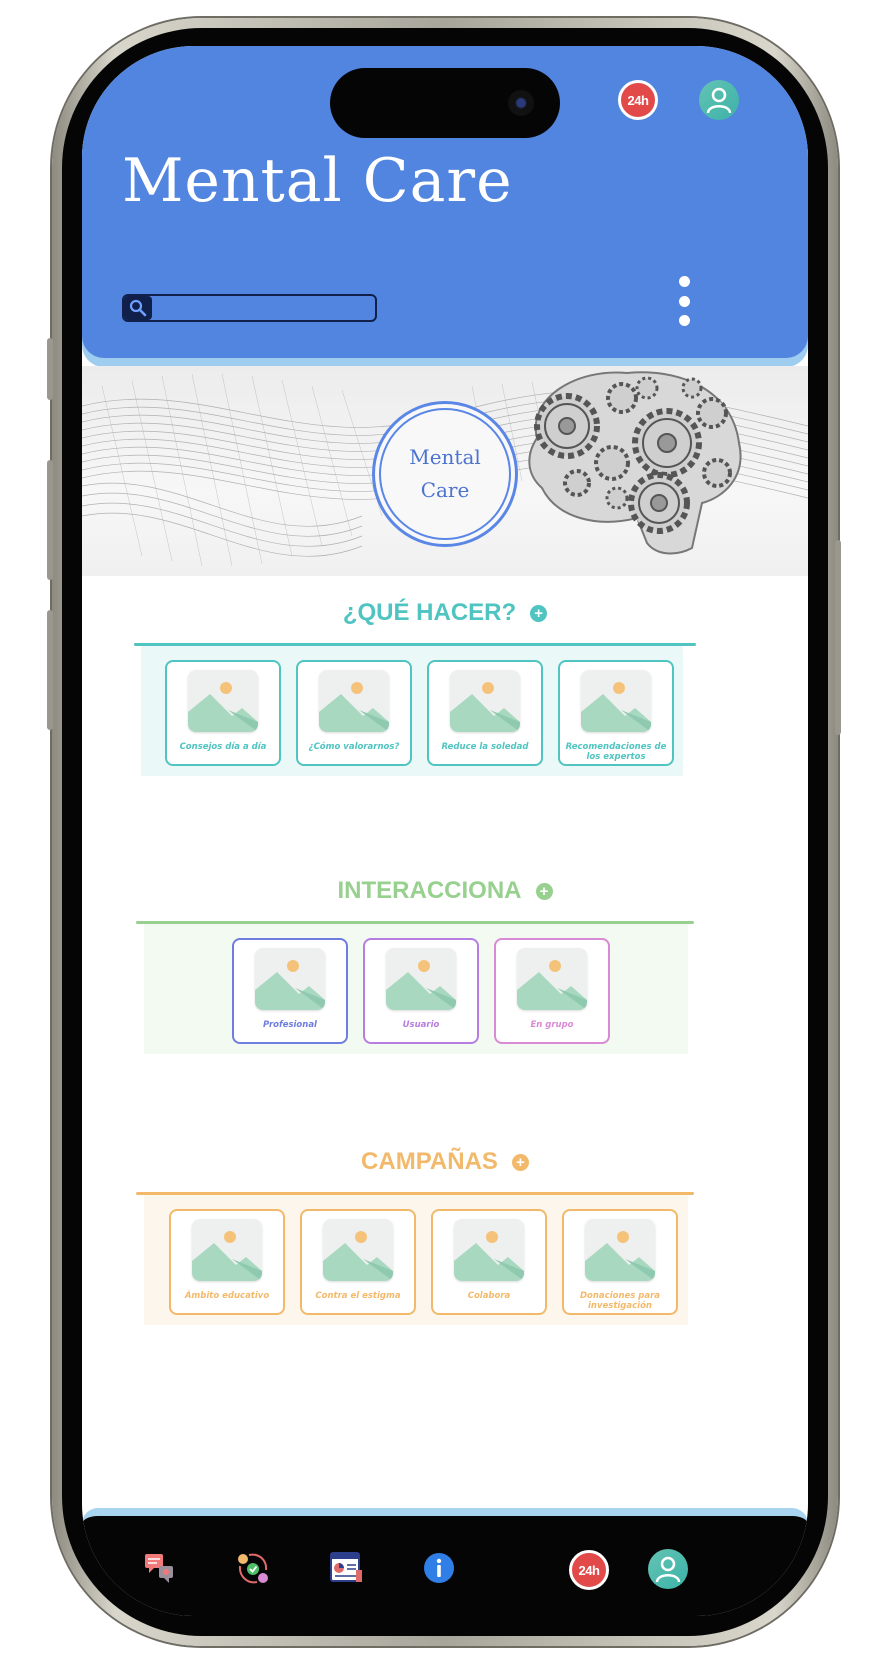 Image resolution: width=888 pixels, height=1664 pixels. I want to click on expand-interacciona-button: +, so click(544, 891).